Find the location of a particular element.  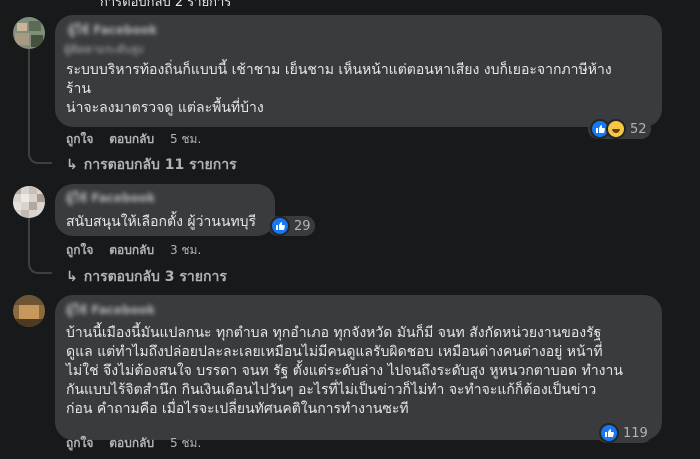

reaction-summary: 29 is located at coordinates (291, 226).